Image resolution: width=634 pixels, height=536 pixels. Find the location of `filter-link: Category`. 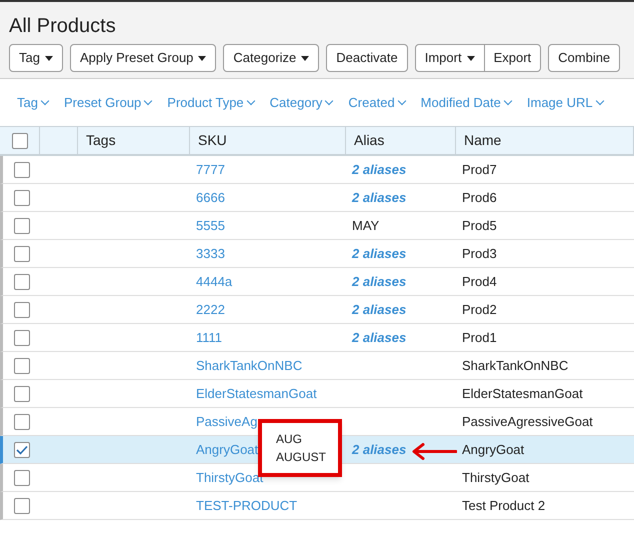

filter-link: Category is located at coordinates (301, 102).